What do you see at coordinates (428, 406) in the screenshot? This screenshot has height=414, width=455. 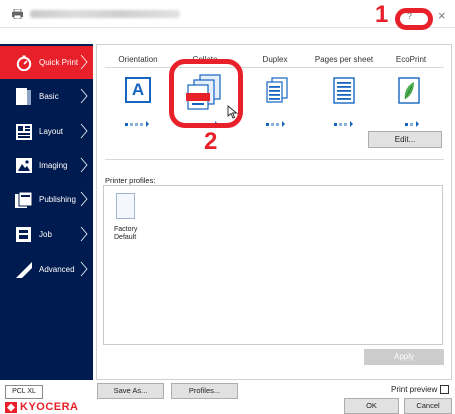 I see `cancel-button: Cancel` at bounding box center [428, 406].